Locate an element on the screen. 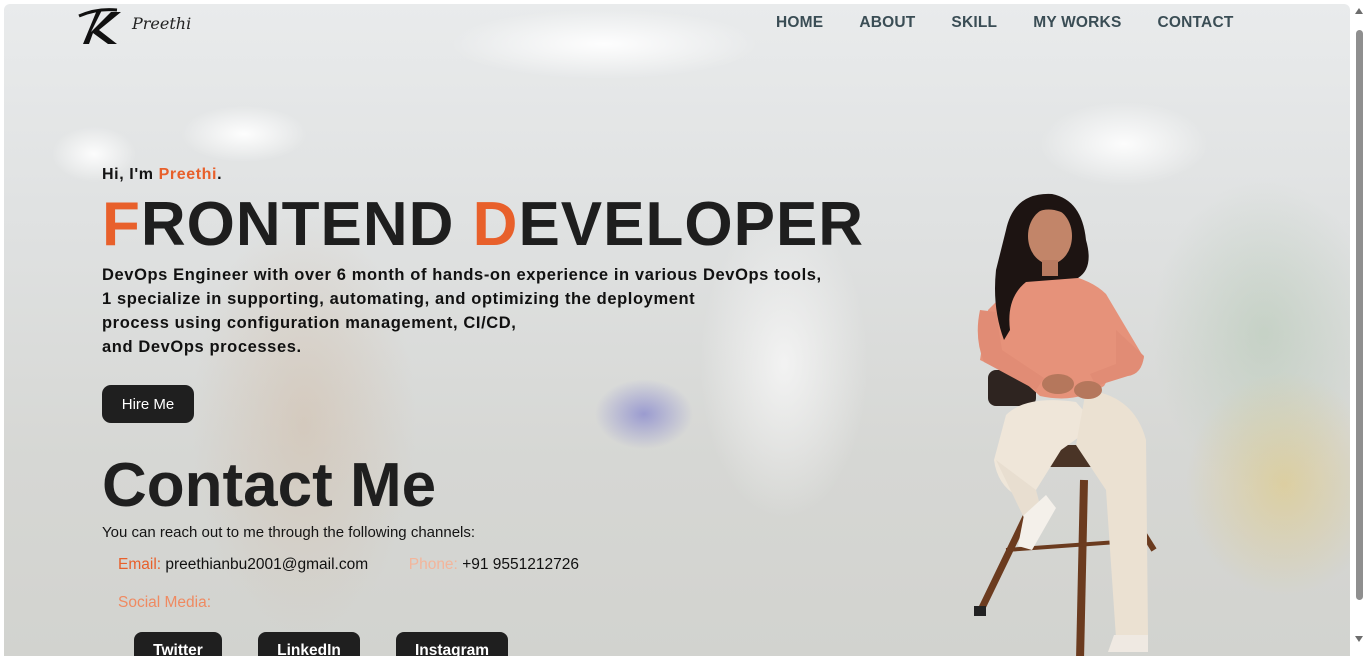 This screenshot has width=1366, height=656. email-value: preethianbu2001@gmail.com is located at coordinates (266, 564).